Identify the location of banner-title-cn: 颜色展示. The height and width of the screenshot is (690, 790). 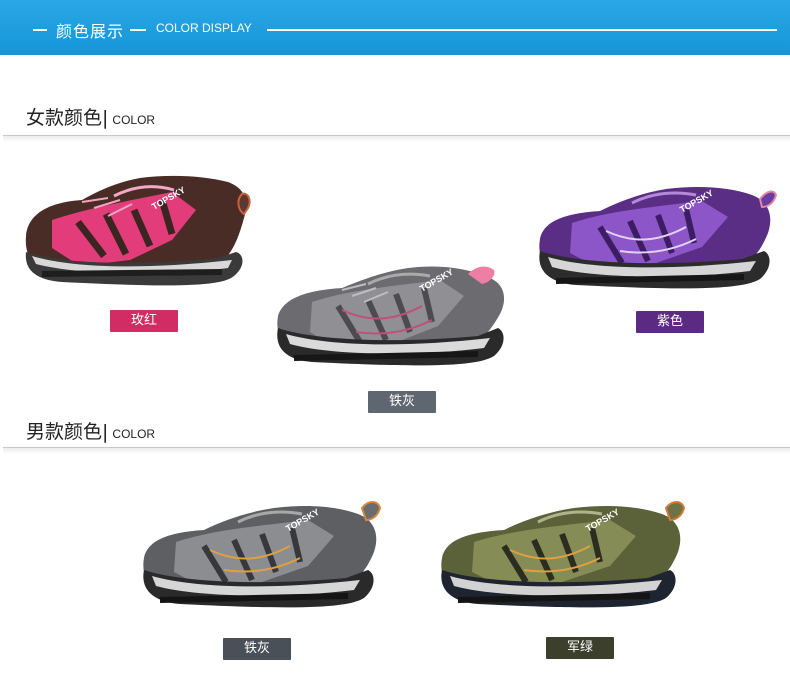
(90, 31).